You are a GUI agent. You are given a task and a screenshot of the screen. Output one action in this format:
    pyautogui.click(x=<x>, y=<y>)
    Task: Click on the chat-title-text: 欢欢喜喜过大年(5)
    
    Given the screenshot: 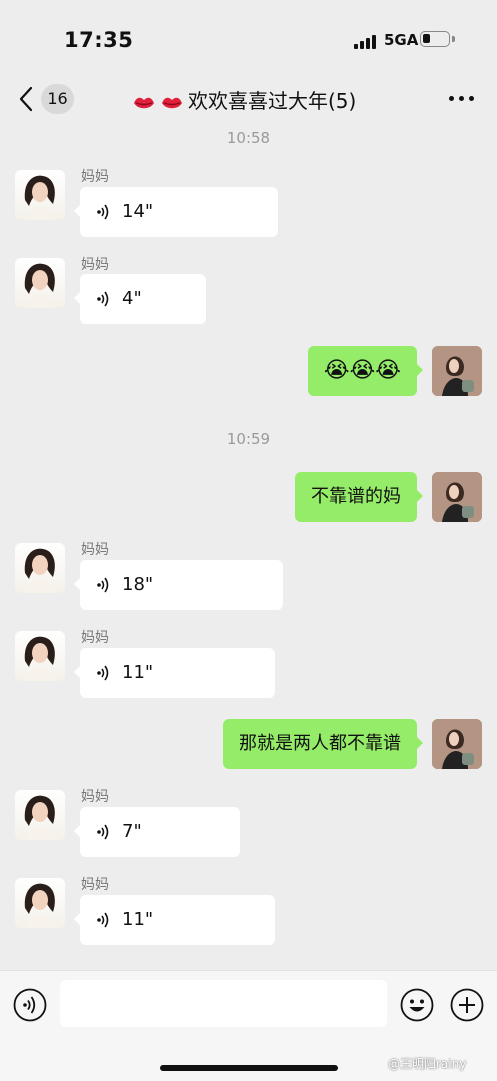 What is the action you would take?
    pyautogui.click(x=272, y=101)
    